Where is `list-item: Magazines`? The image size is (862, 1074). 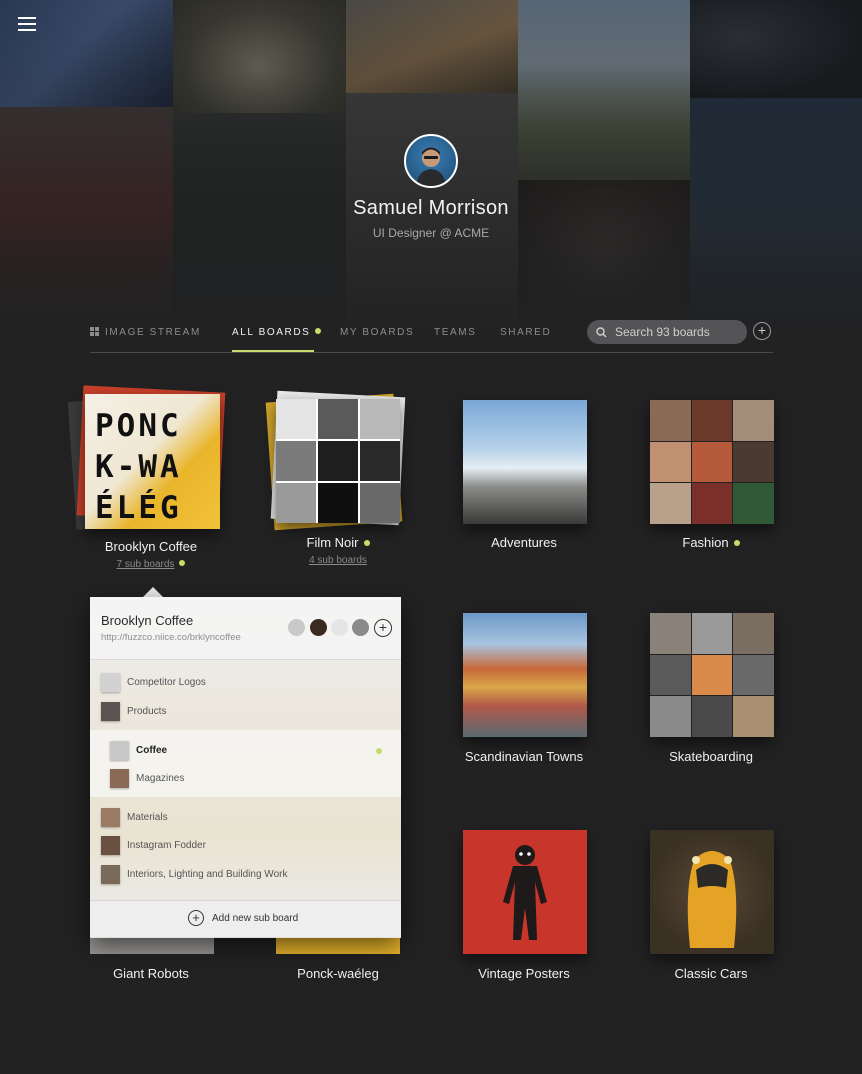
list-item: Magazines is located at coordinates (147, 778).